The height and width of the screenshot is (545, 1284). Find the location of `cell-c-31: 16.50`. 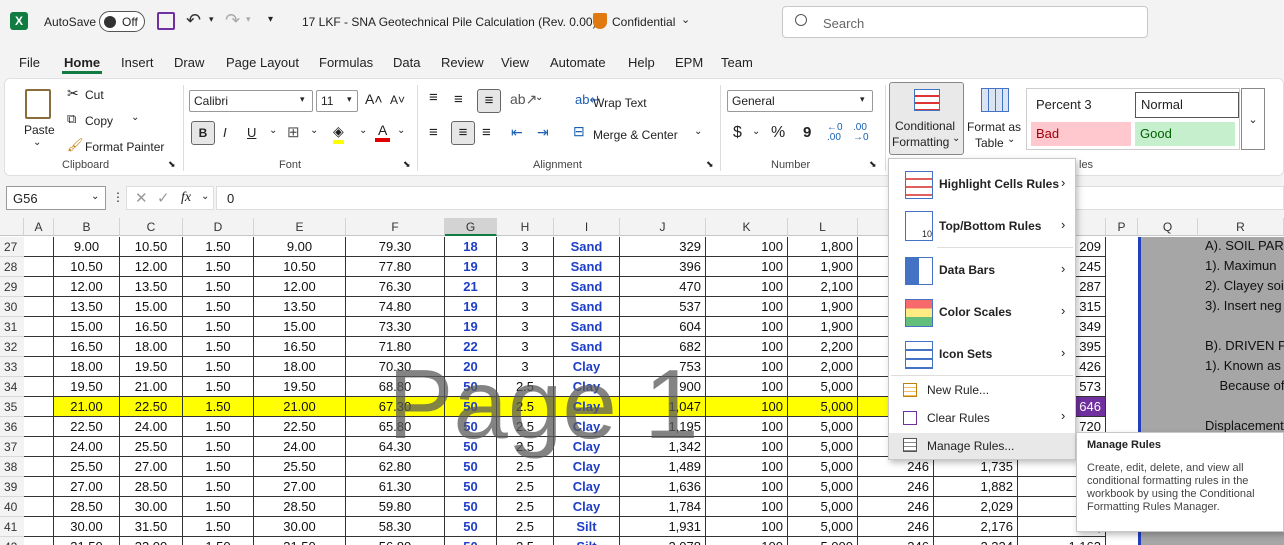

cell-c-31: 16.50 is located at coordinates (151, 327).